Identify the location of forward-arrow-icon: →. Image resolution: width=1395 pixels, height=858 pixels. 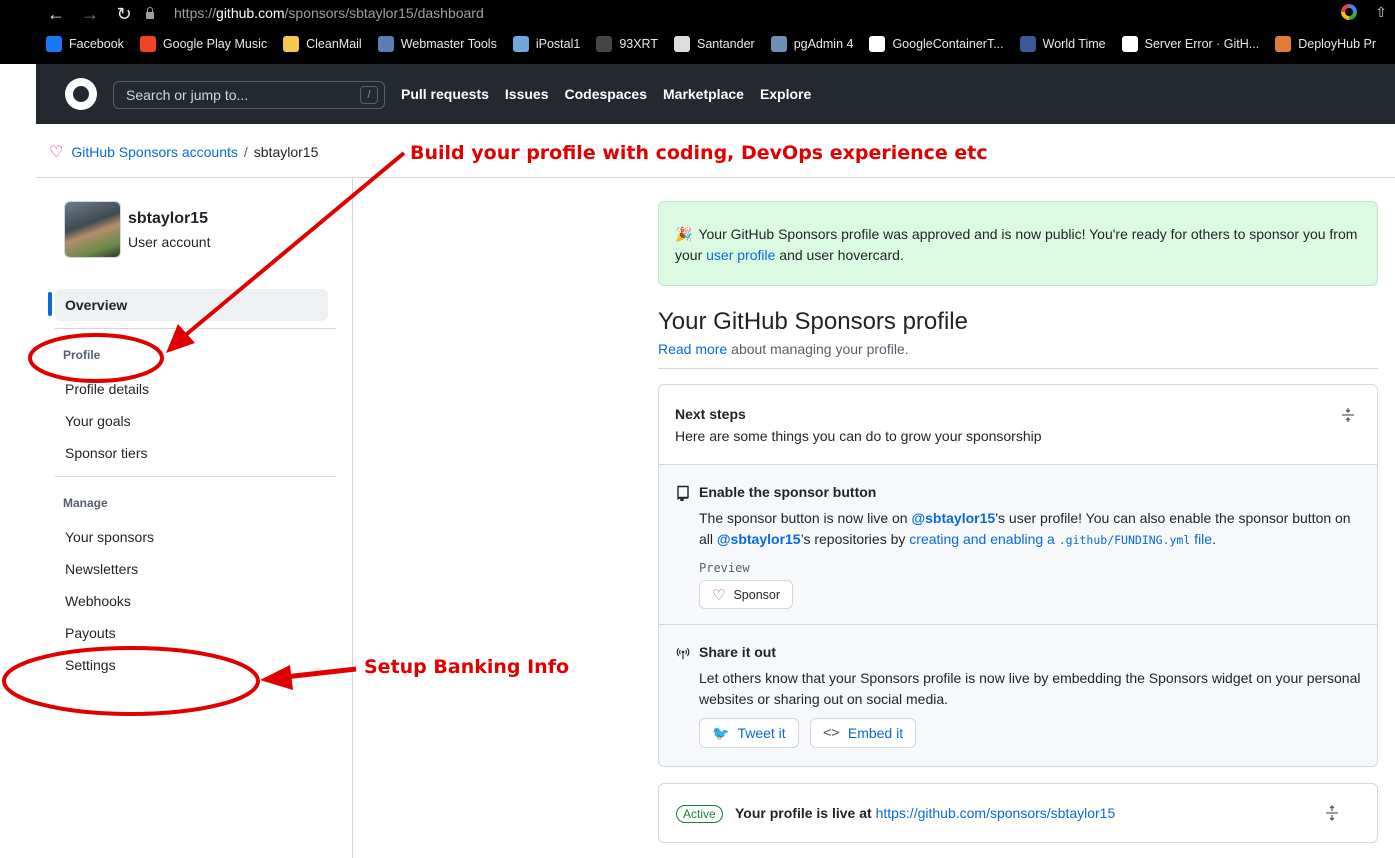
(90, 14).